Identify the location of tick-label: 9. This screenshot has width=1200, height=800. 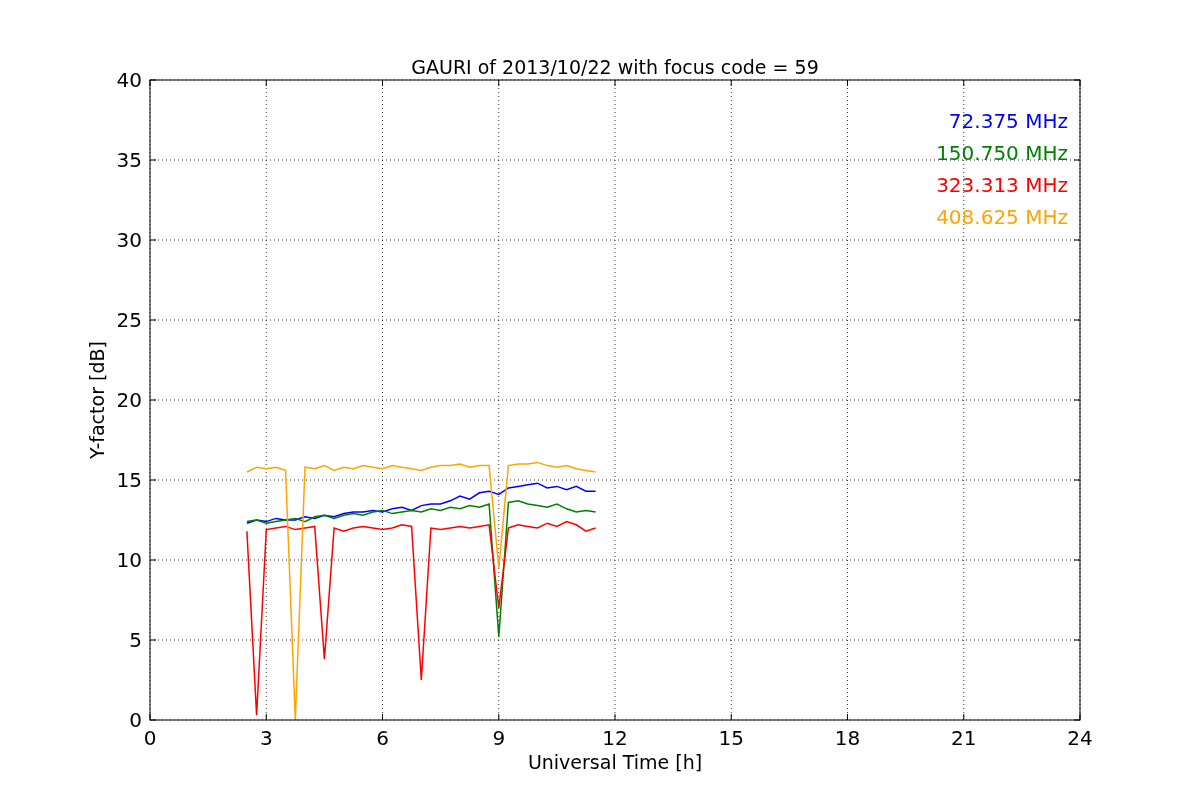
(499, 738).